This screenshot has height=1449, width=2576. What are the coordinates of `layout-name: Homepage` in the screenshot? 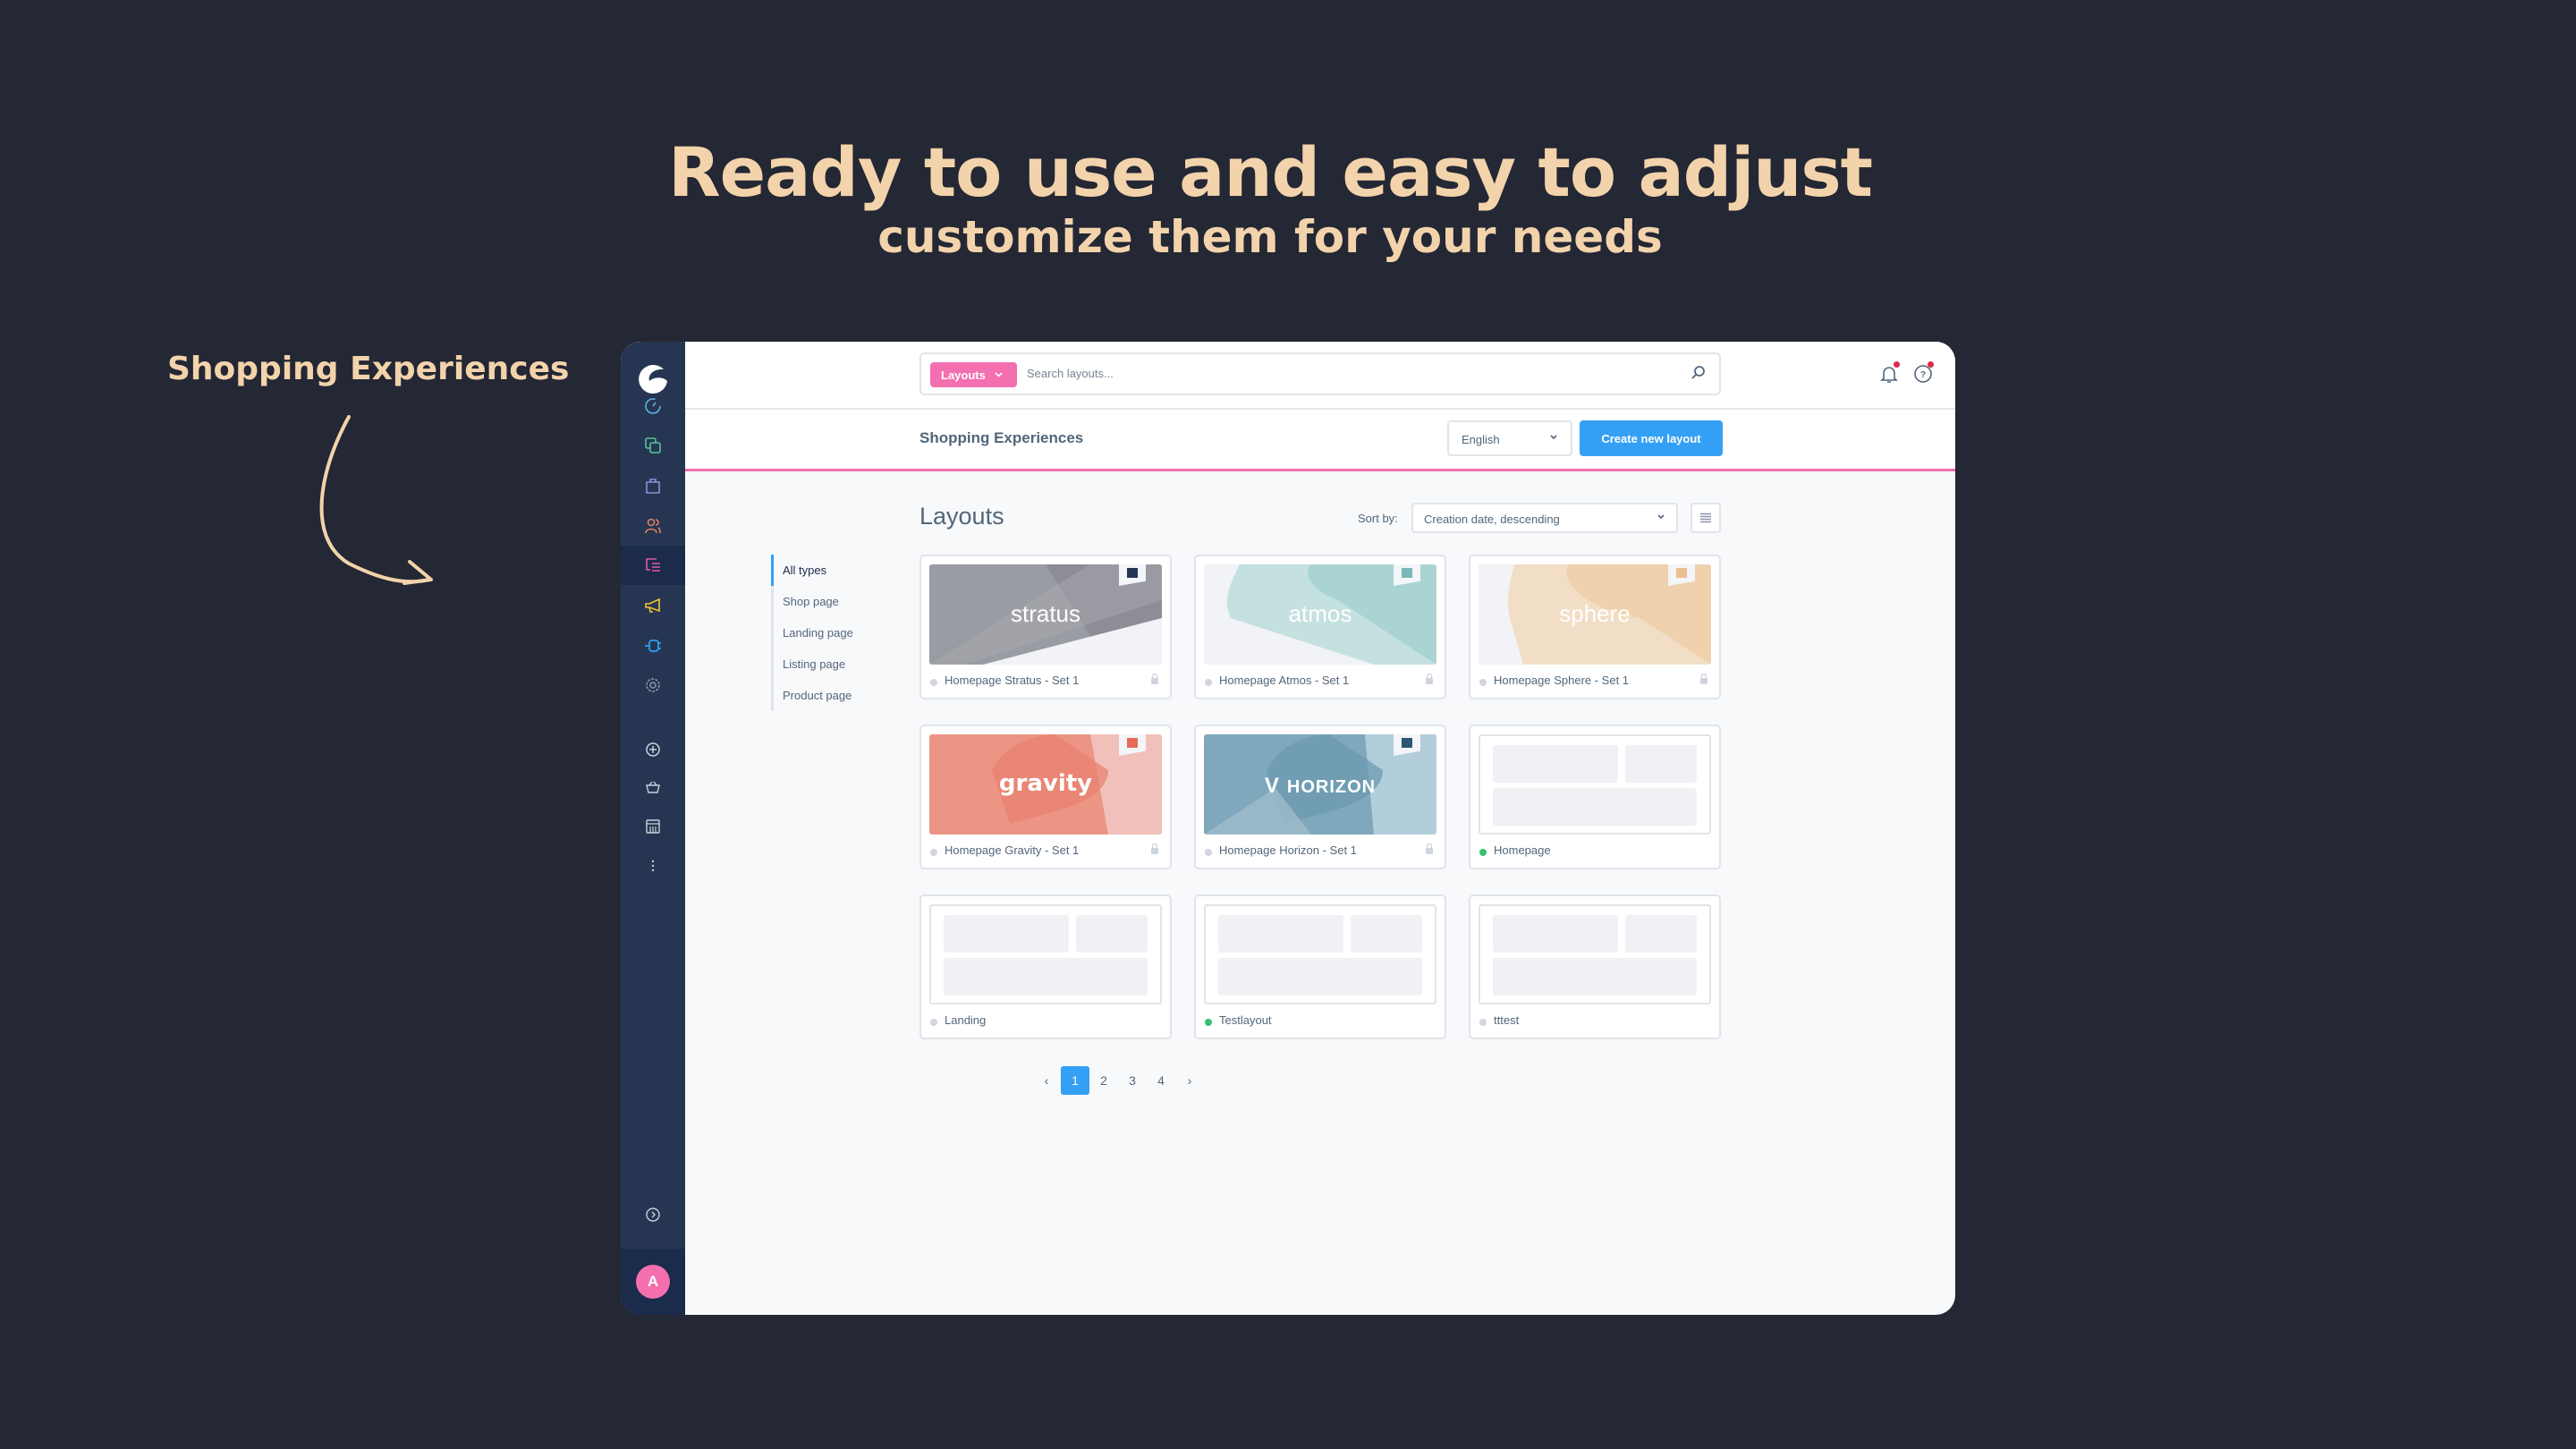 It's located at (1522, 850).